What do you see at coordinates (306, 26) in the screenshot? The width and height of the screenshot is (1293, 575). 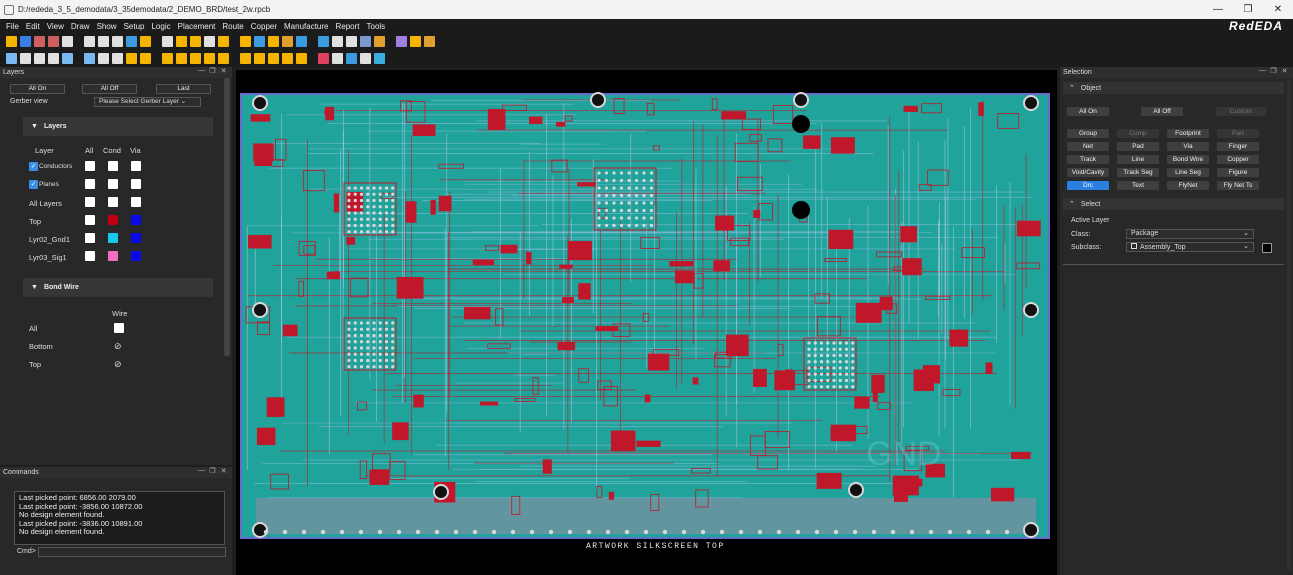 I see `menu-manufacture: Manufacture` at bounding box center [306, 26].